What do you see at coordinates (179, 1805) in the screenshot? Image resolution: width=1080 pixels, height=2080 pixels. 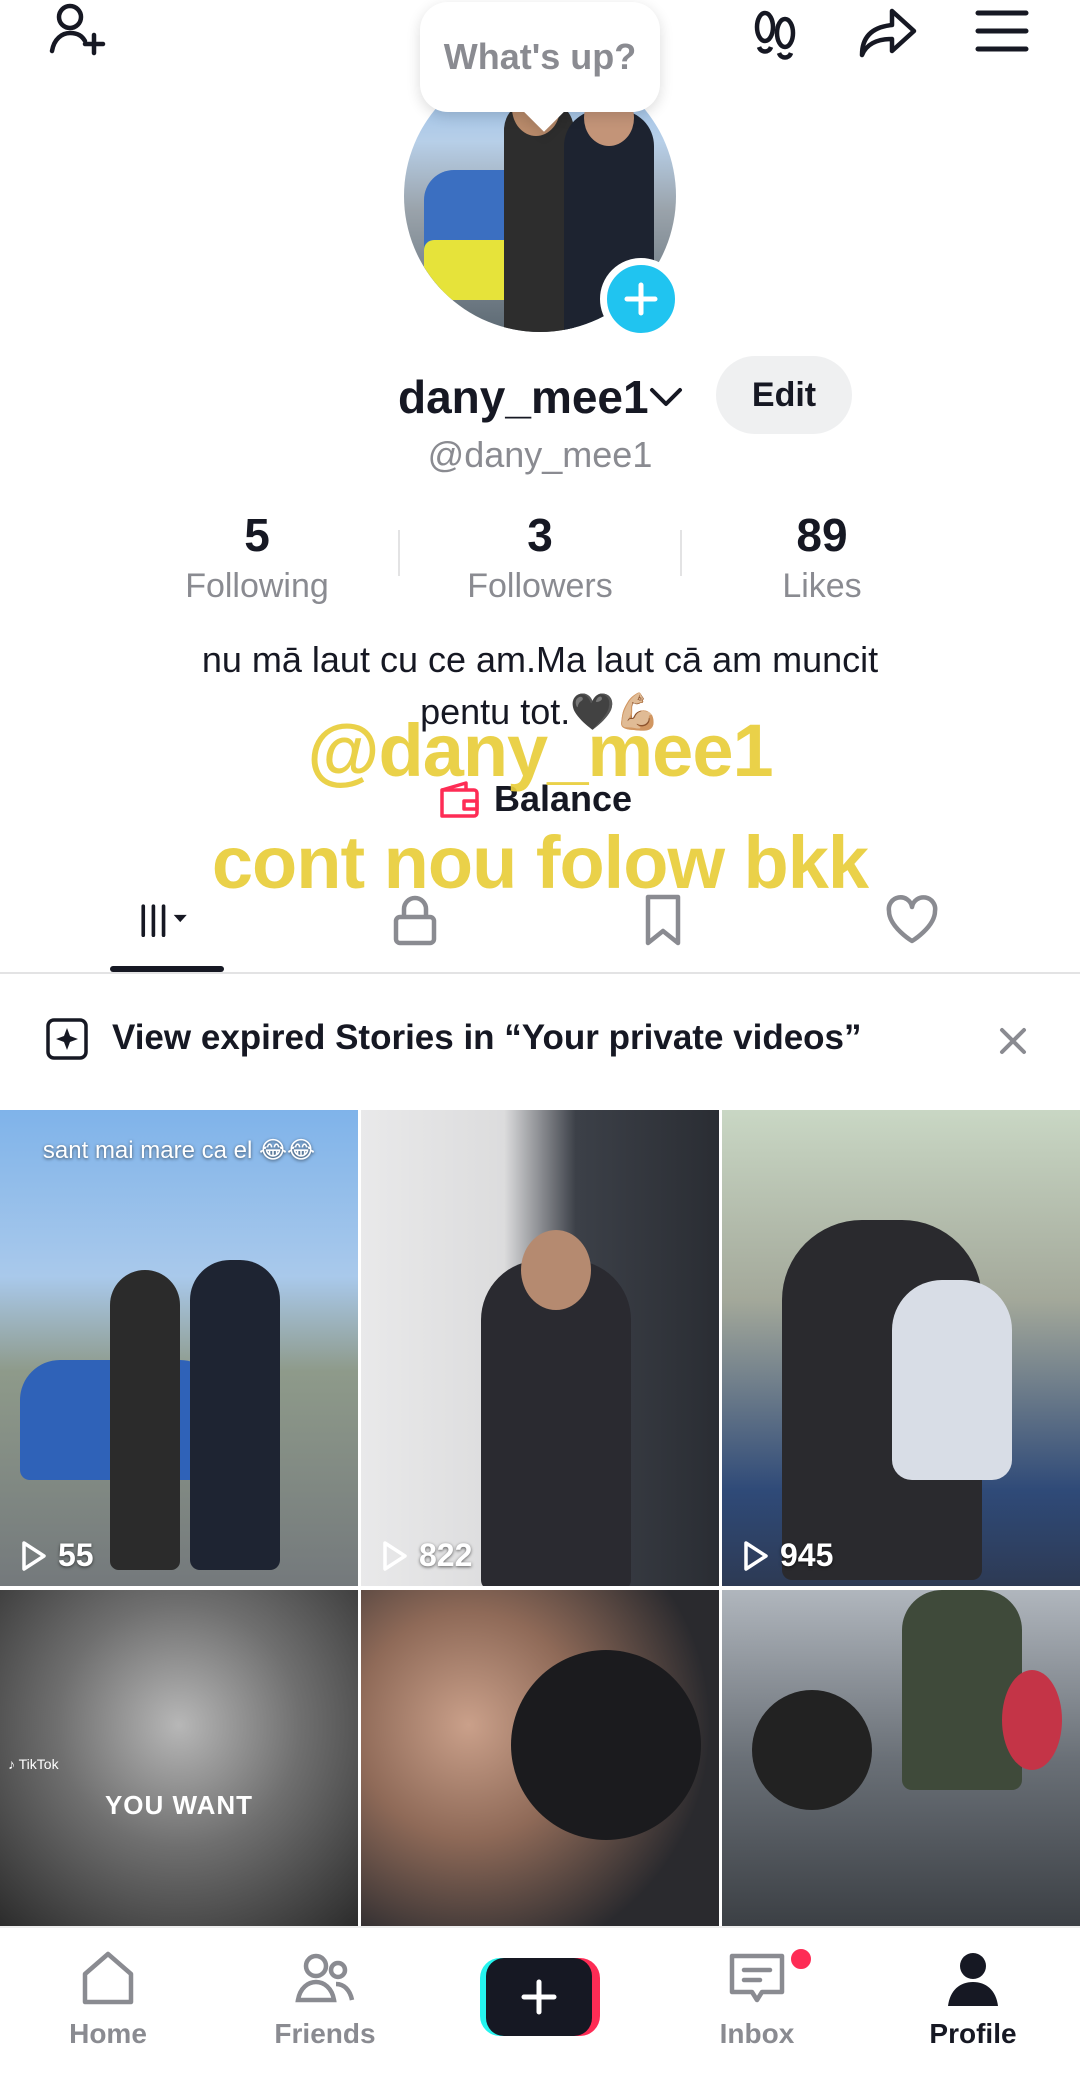 I see `thumbnail-caption: YOU WANT` at bounding box center [179, 1805].